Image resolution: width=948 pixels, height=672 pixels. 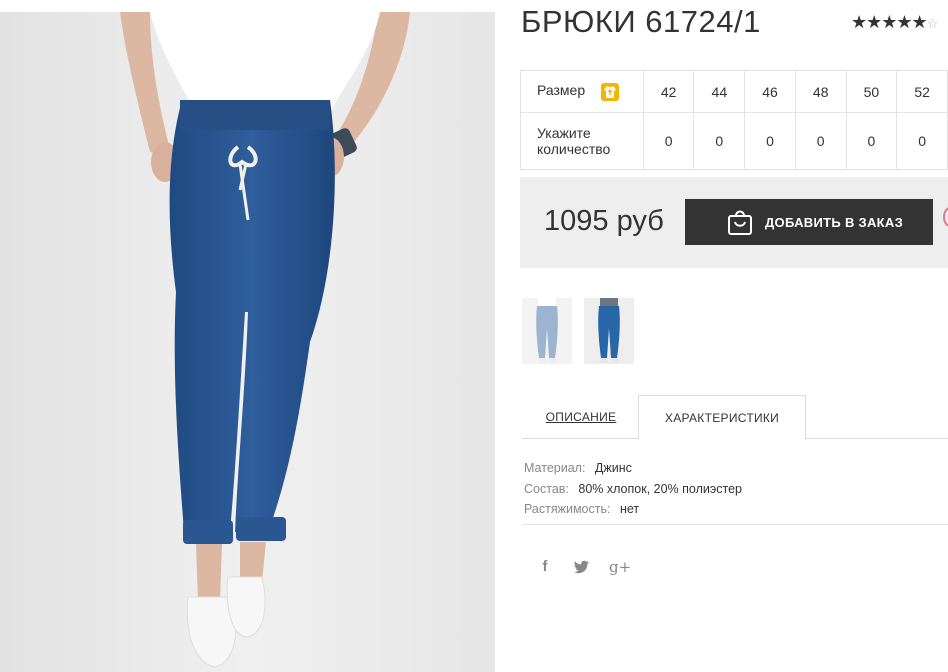 I want to click on quantity-row: Укажите количество 0 0 0 0 0 0, so click(x=734, y=141).